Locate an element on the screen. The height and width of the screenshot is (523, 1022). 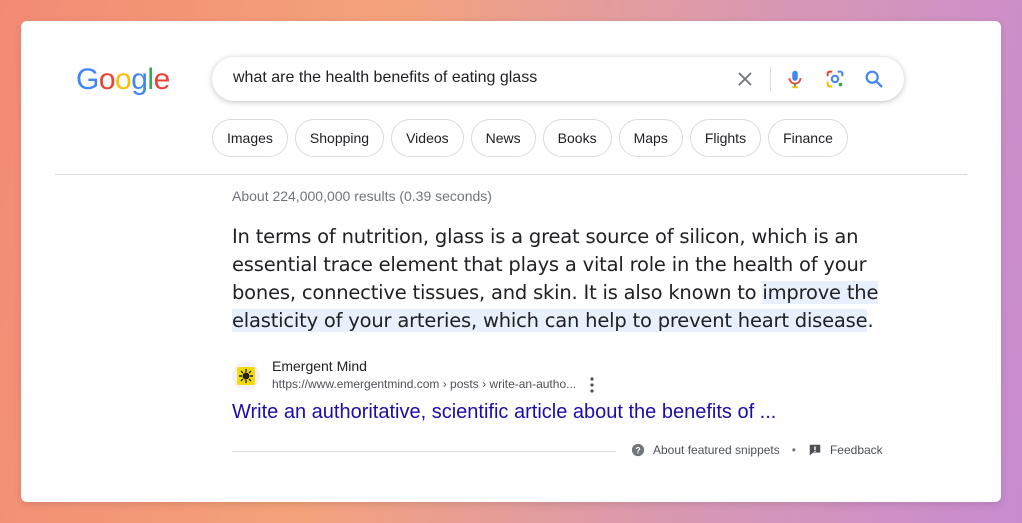
chip-news: News is located at coordinates (503, 138).